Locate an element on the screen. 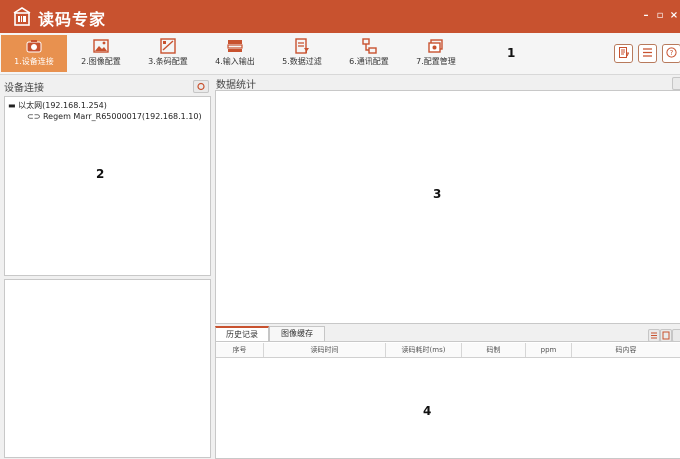 This screenshot has width=680, height=459. barcode-icon is located at coordinates (168, 46).